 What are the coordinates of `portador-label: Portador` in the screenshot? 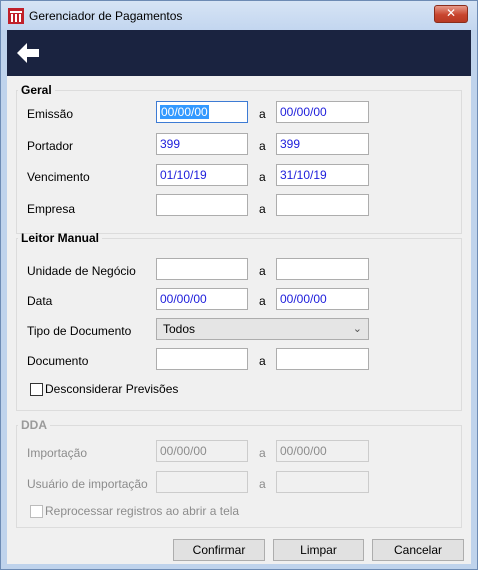 It's located at (50, 146).